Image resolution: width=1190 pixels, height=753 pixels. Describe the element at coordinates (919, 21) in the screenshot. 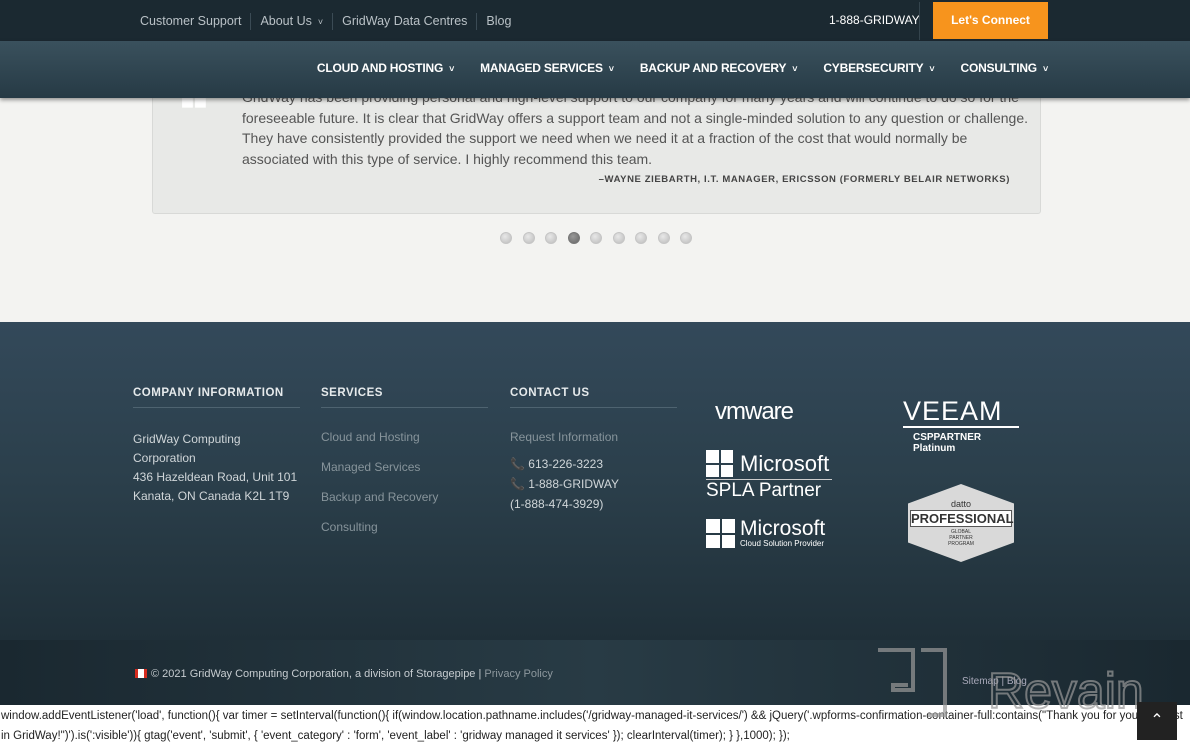

I see `divider` at that location.